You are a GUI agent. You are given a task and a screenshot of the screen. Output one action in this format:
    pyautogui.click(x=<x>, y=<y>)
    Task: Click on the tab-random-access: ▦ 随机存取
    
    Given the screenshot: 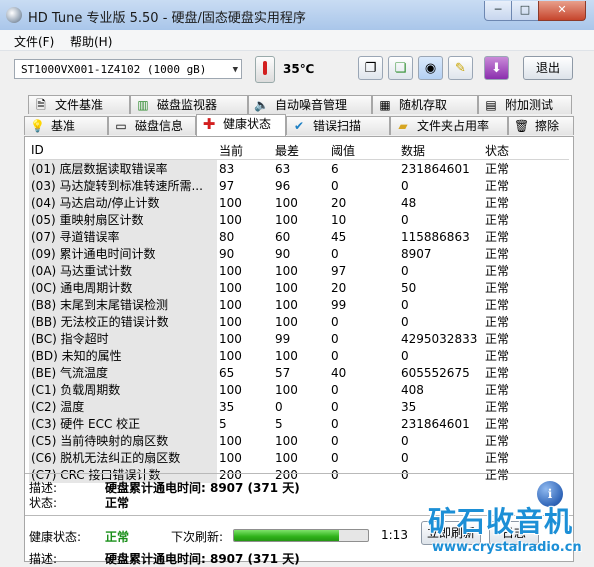 What is the action you would take?
    pyautogui.click(x=425, y=104)
    